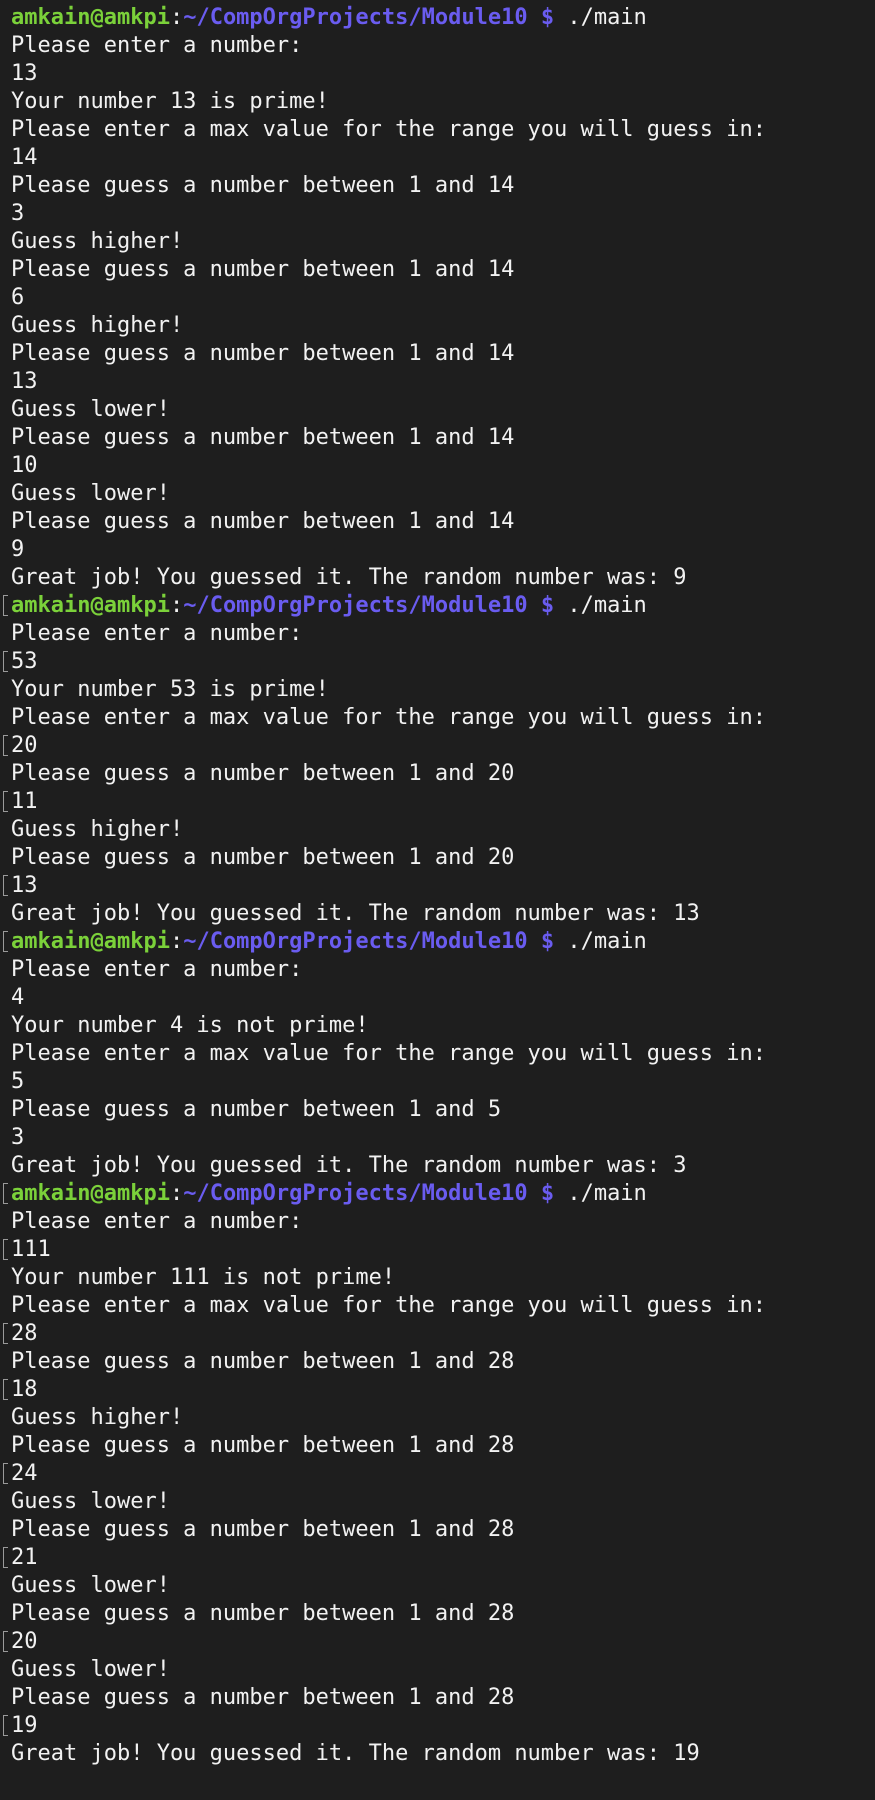  I want to click on output-text: 14, so click(24, 157).